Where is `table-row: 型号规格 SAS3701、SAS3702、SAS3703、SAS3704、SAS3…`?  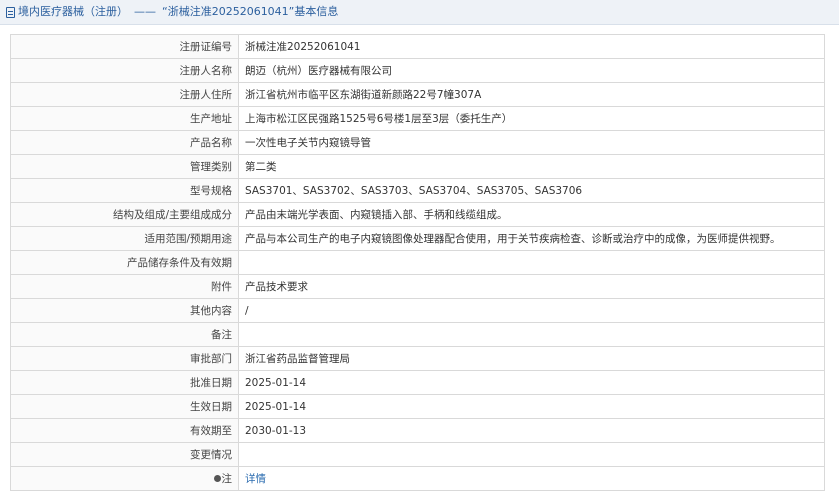
table-row: 型号规格 SAS3701、SAS3702、SAS3703、SAS3704、SAS3… is located at coordinates (417, 190).